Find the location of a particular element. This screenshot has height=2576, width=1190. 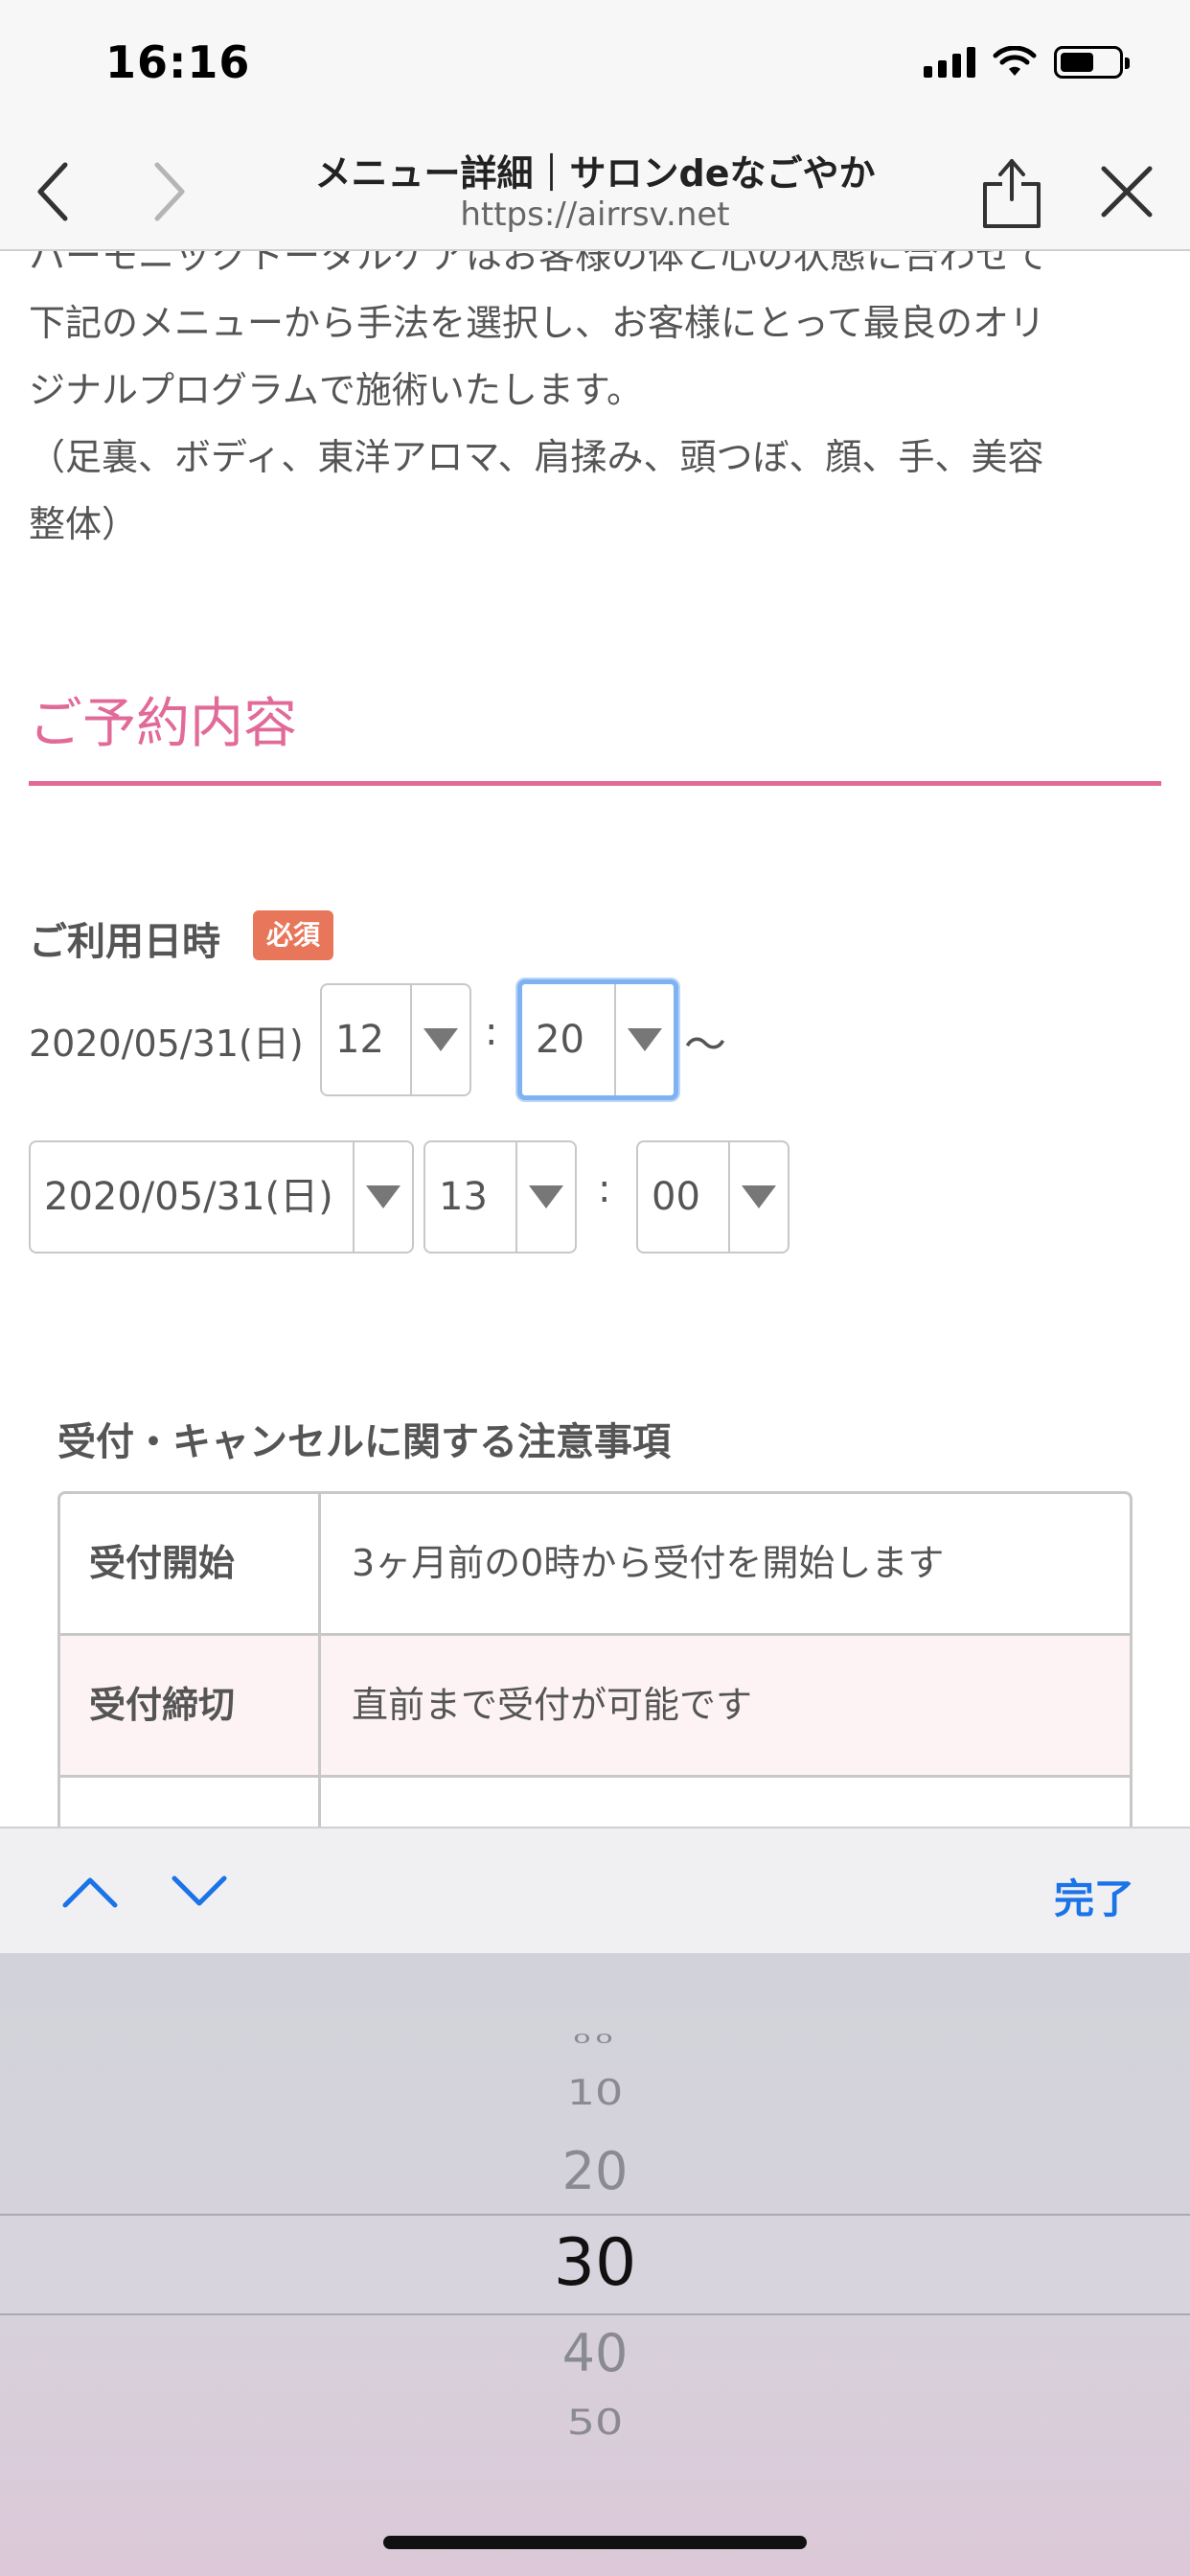

share-icon is located at coordinates (1012, 193).